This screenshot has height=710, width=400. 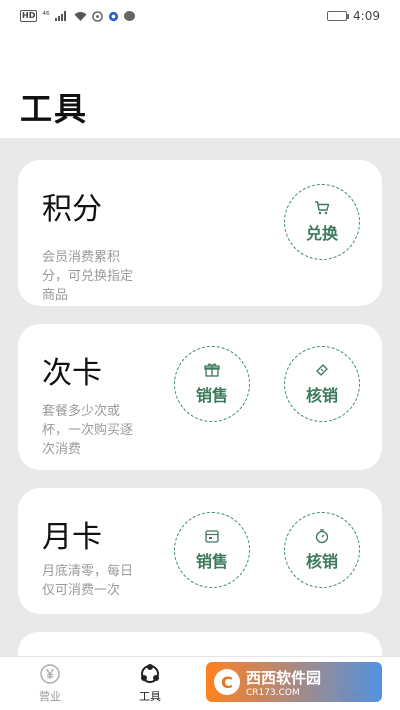 What do you see at coordinates (212, 384) in the screenshot?
I see `times-sell-button: 销售` at bounding box center [212, 384].